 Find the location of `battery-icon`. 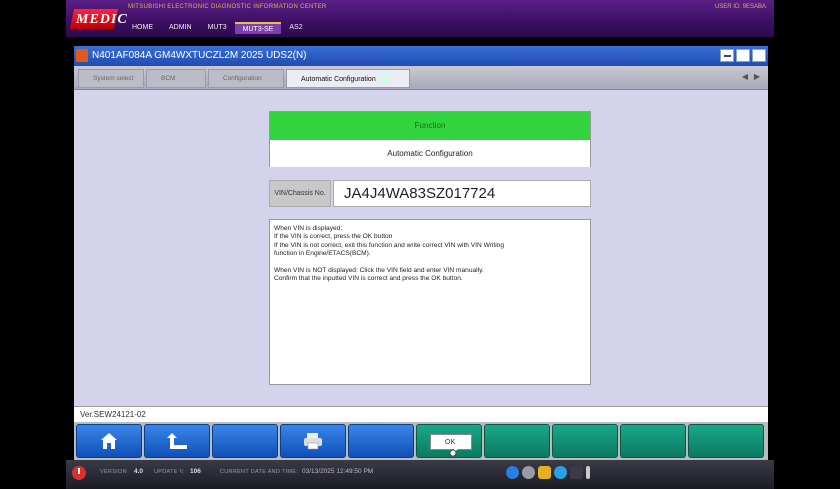

battery-icon is located at coordinates (588, 472).